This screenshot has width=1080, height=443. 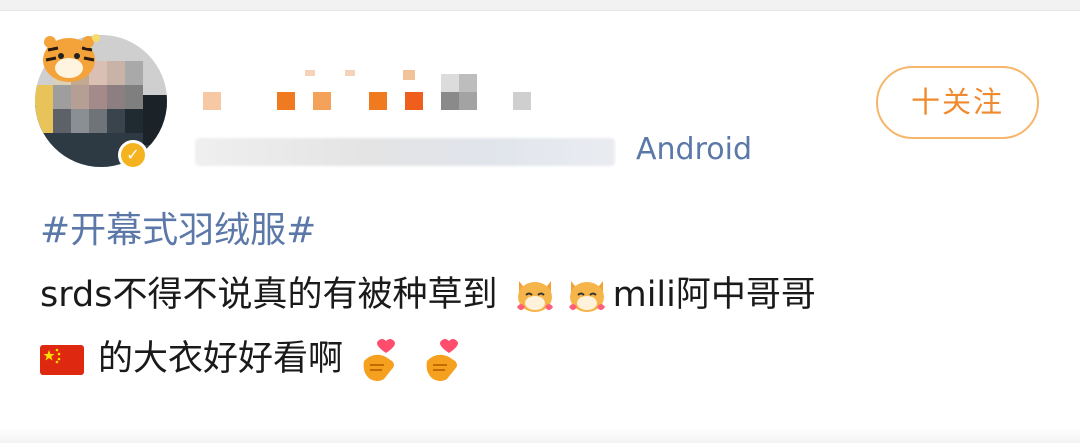 What do you see at coordinates (269, 295) in the screenshot?
I see `post-text-part: srds不得不说真的有被种草到` at bounding box center [269, 295].